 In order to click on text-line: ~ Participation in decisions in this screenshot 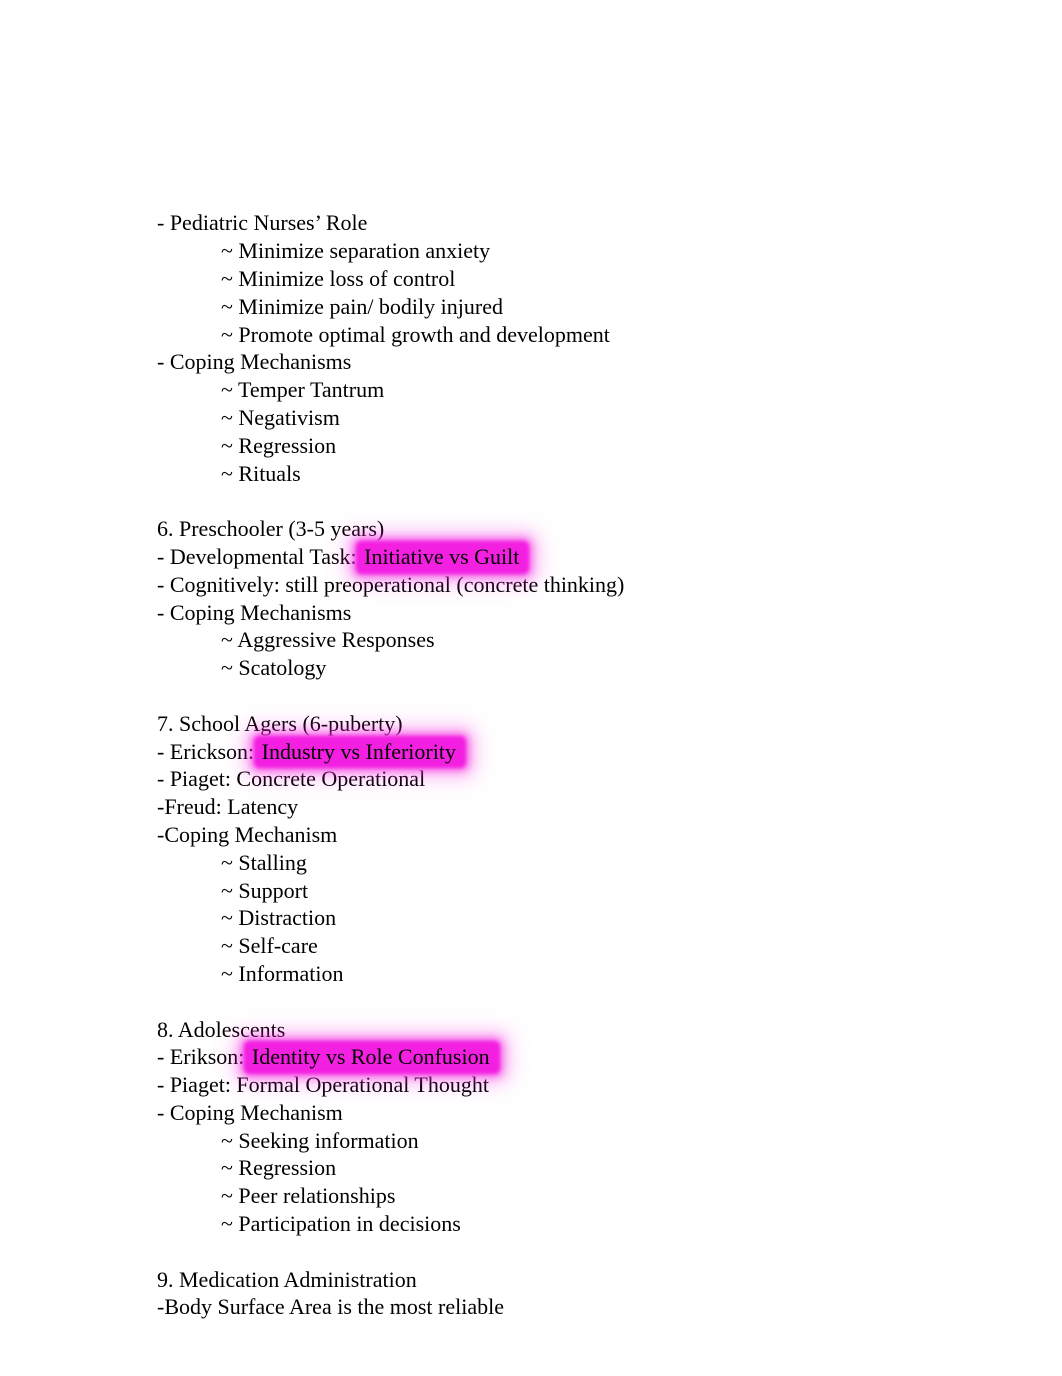, I will do `click(341, 1224)`.